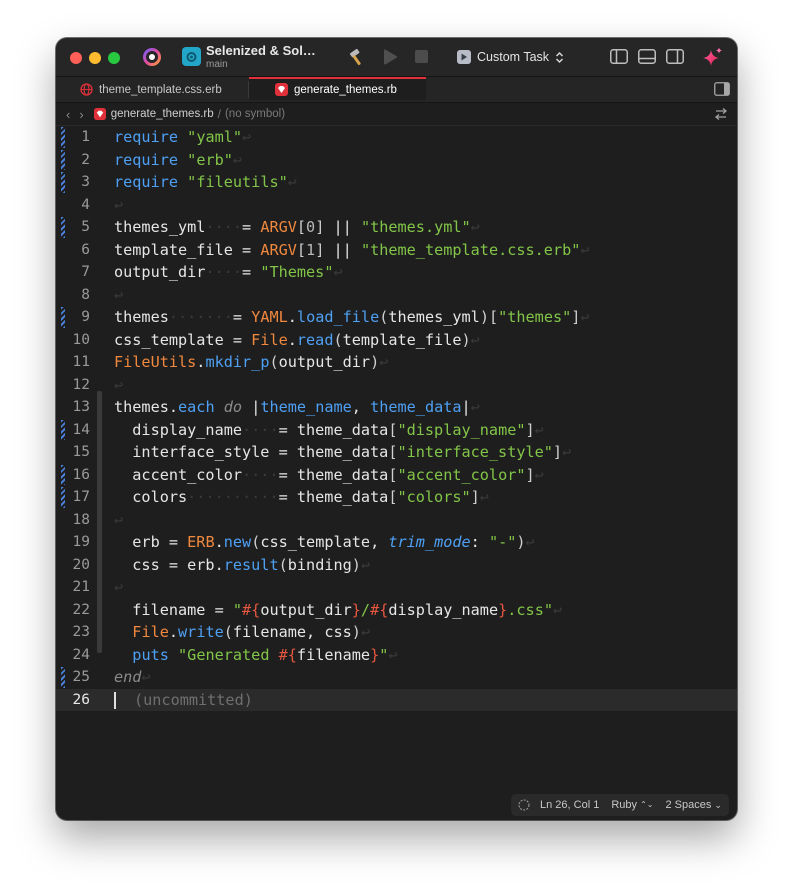 This screenshot has width=793, height=895. Describe the element at coordinates (396, 520) in the screenshot. I see `code-line: 18 ↩` at that location.